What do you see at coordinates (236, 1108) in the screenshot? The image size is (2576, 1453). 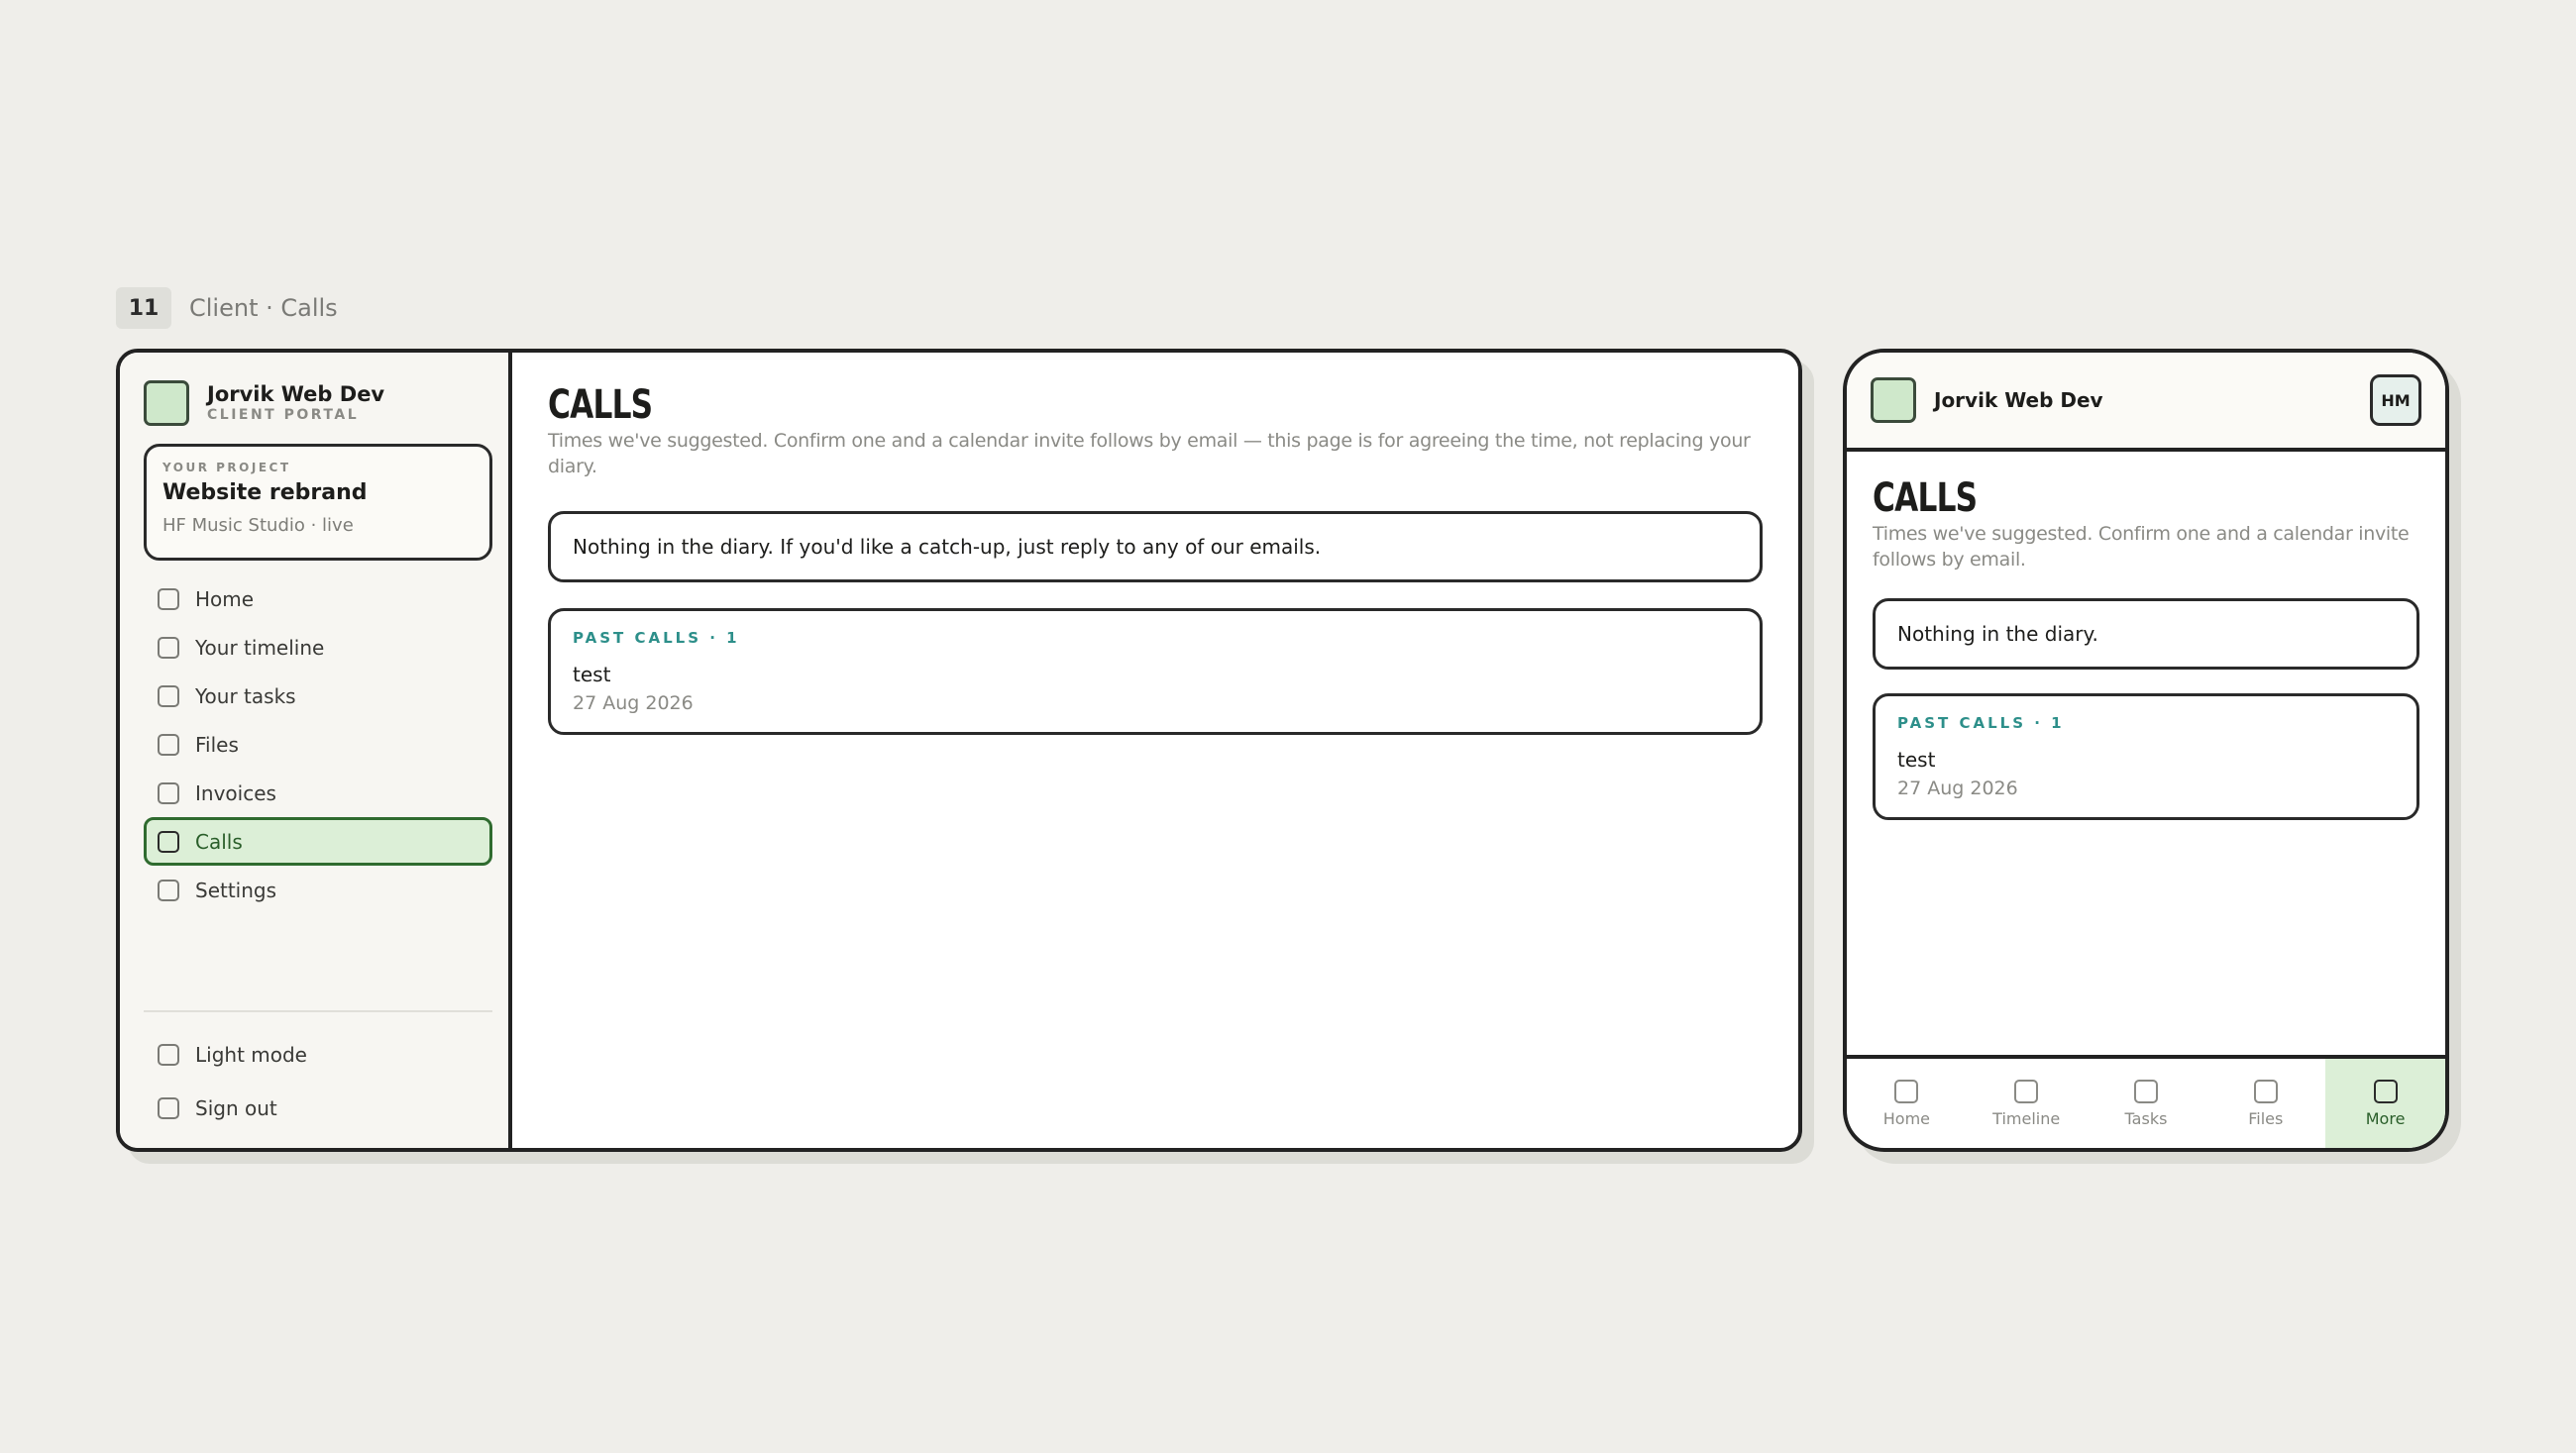 I see `sign-out-label: Sign out` at bounding box center [236, 1108].